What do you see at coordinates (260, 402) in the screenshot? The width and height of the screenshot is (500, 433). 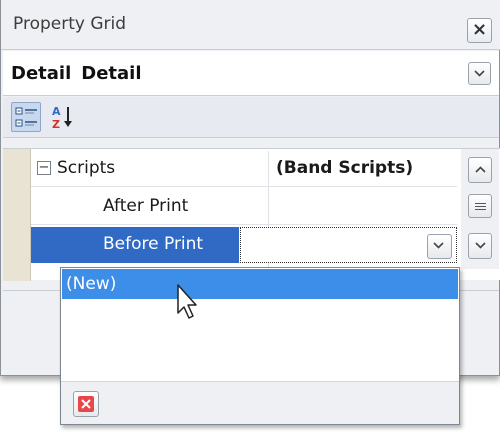 I see `dropdown-footer` at bounding box center [260, 402].